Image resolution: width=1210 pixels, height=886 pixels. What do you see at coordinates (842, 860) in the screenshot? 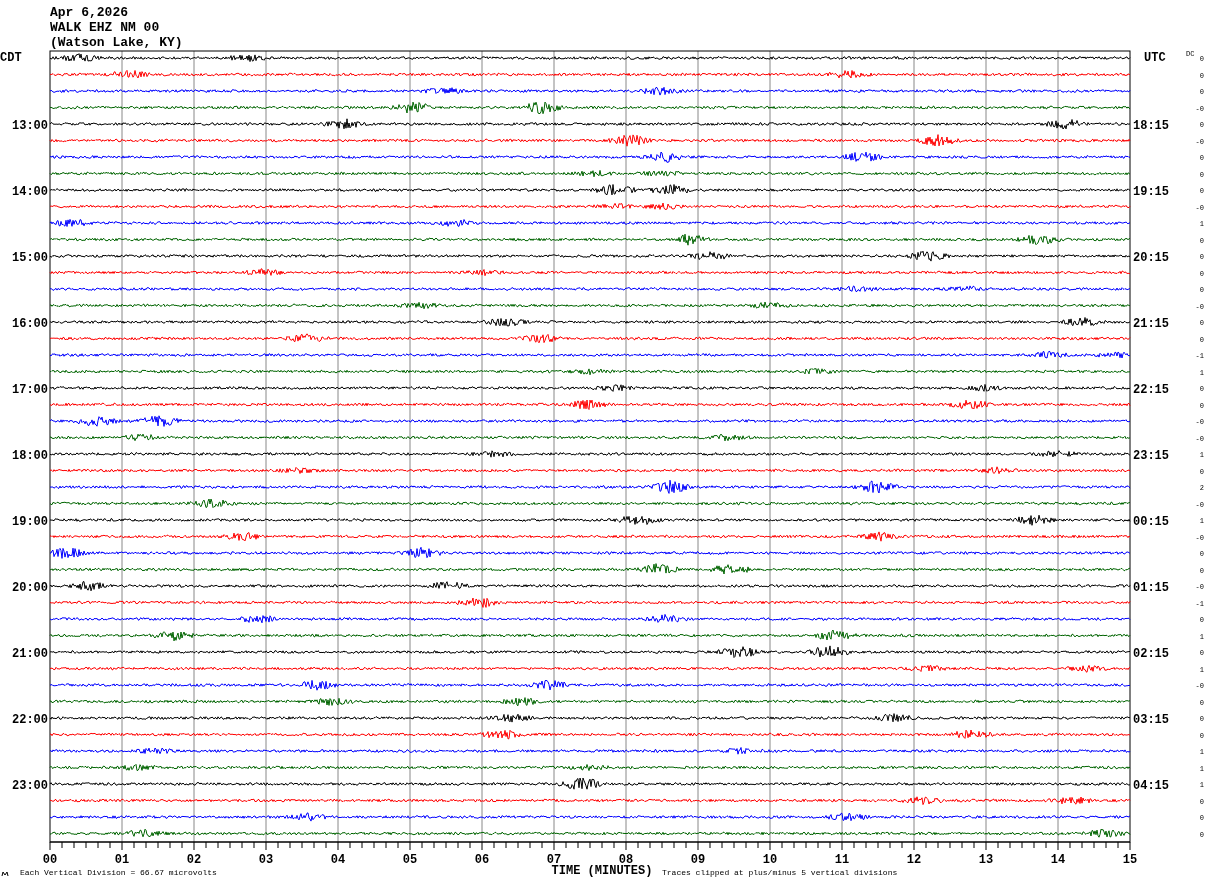
I see `time-axis-tick-label: 11` at bounding box center [842, 860].